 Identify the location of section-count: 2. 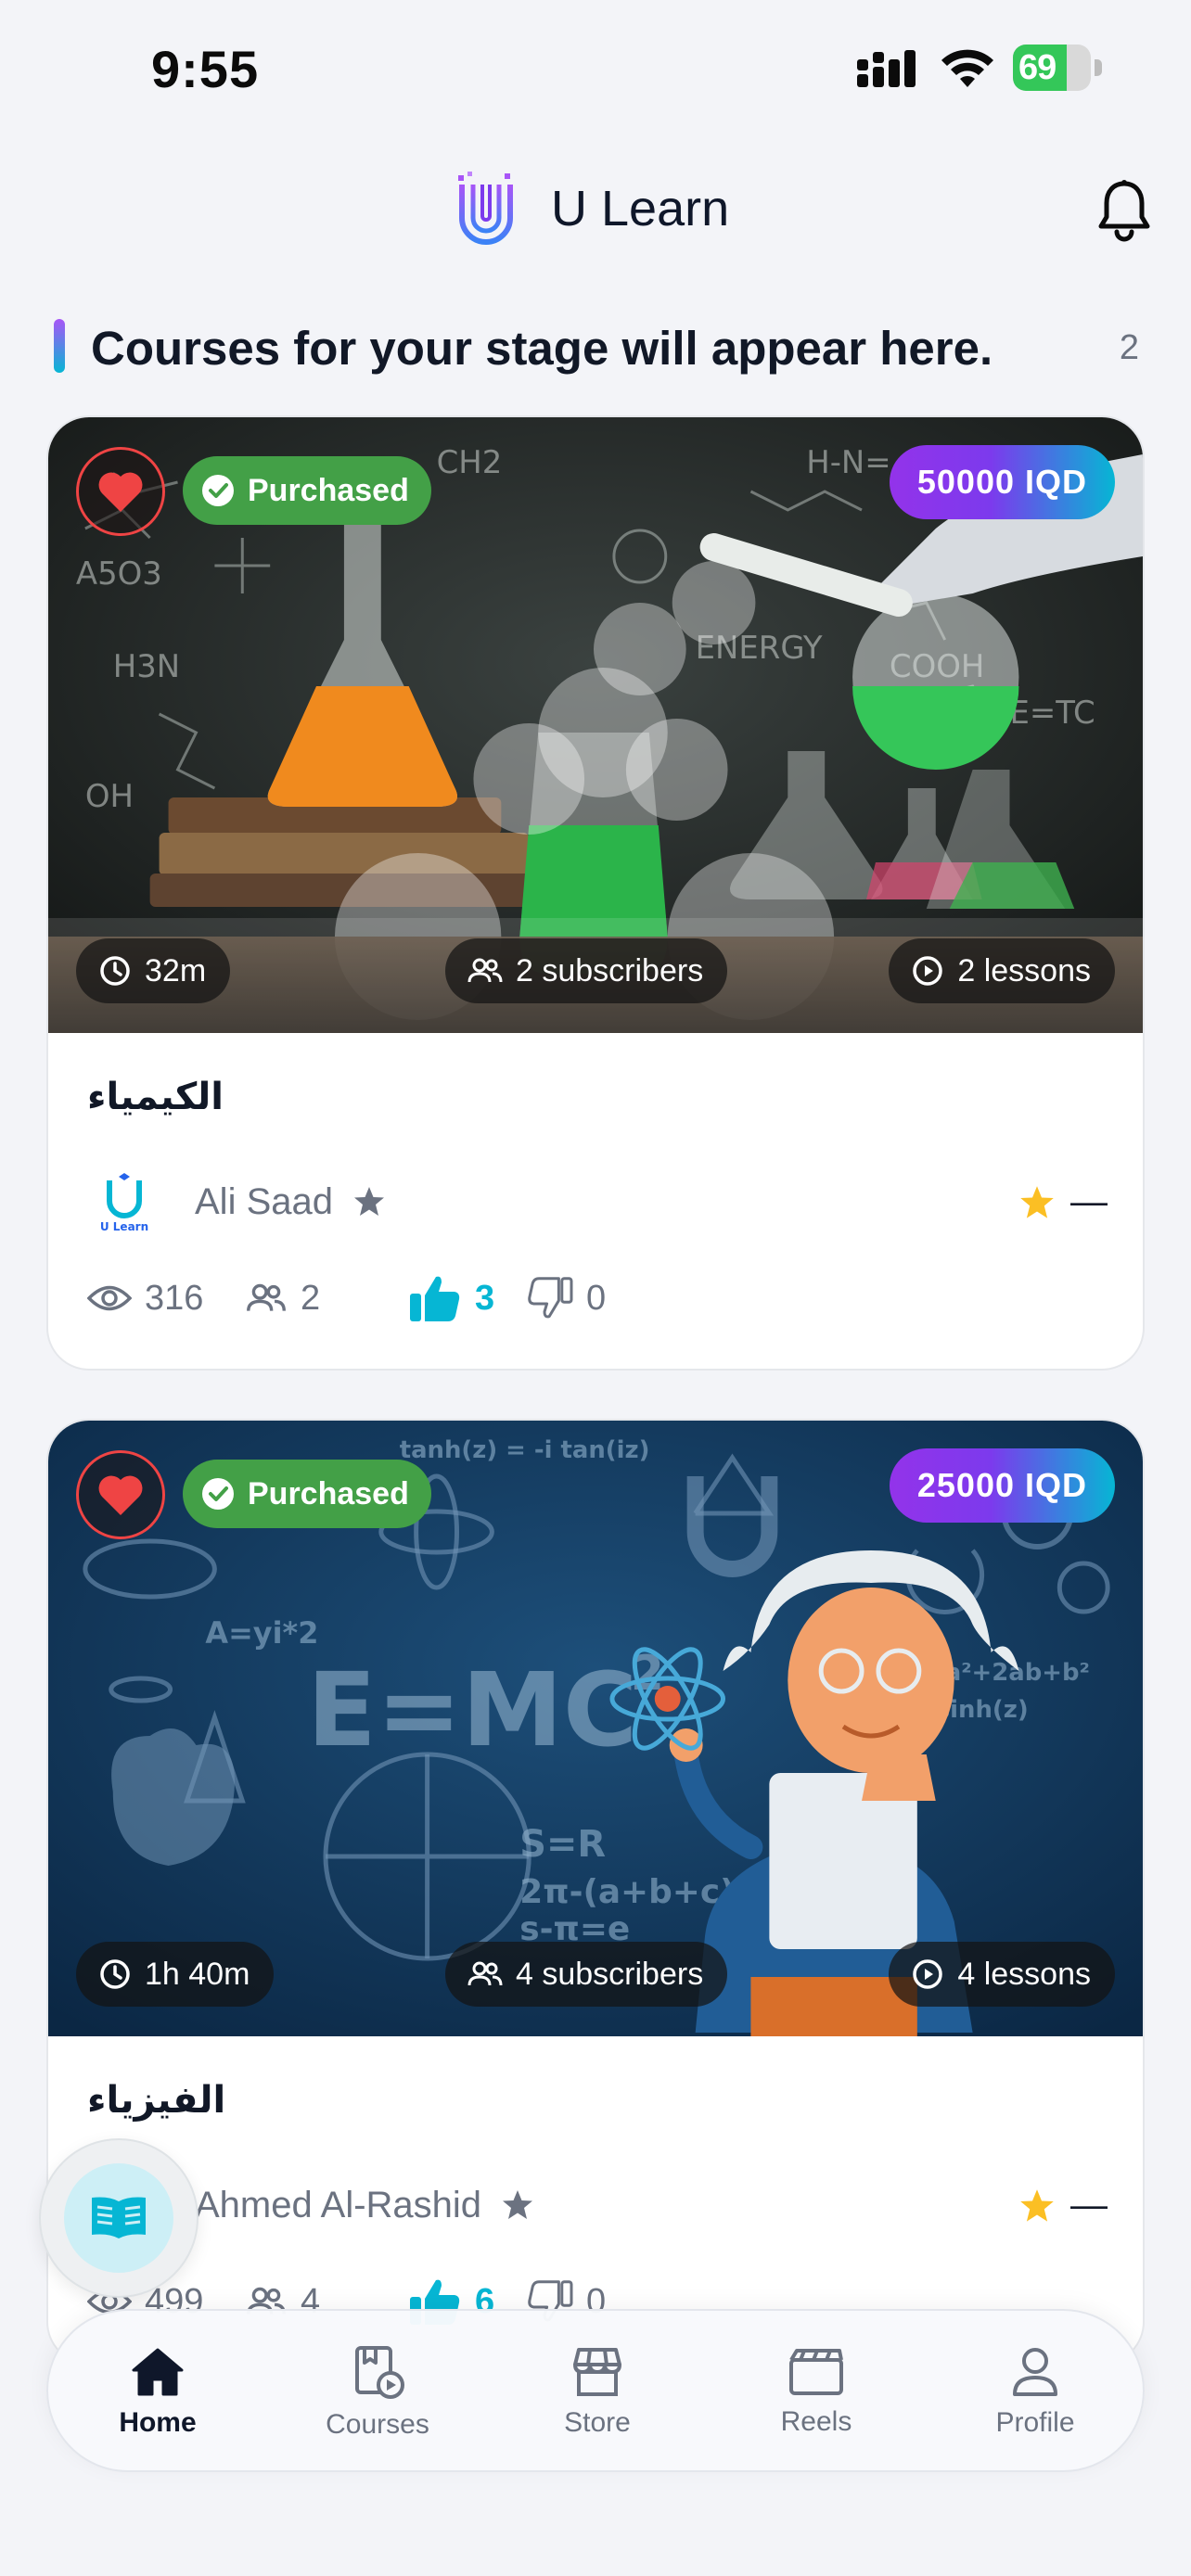
(1129, 348).